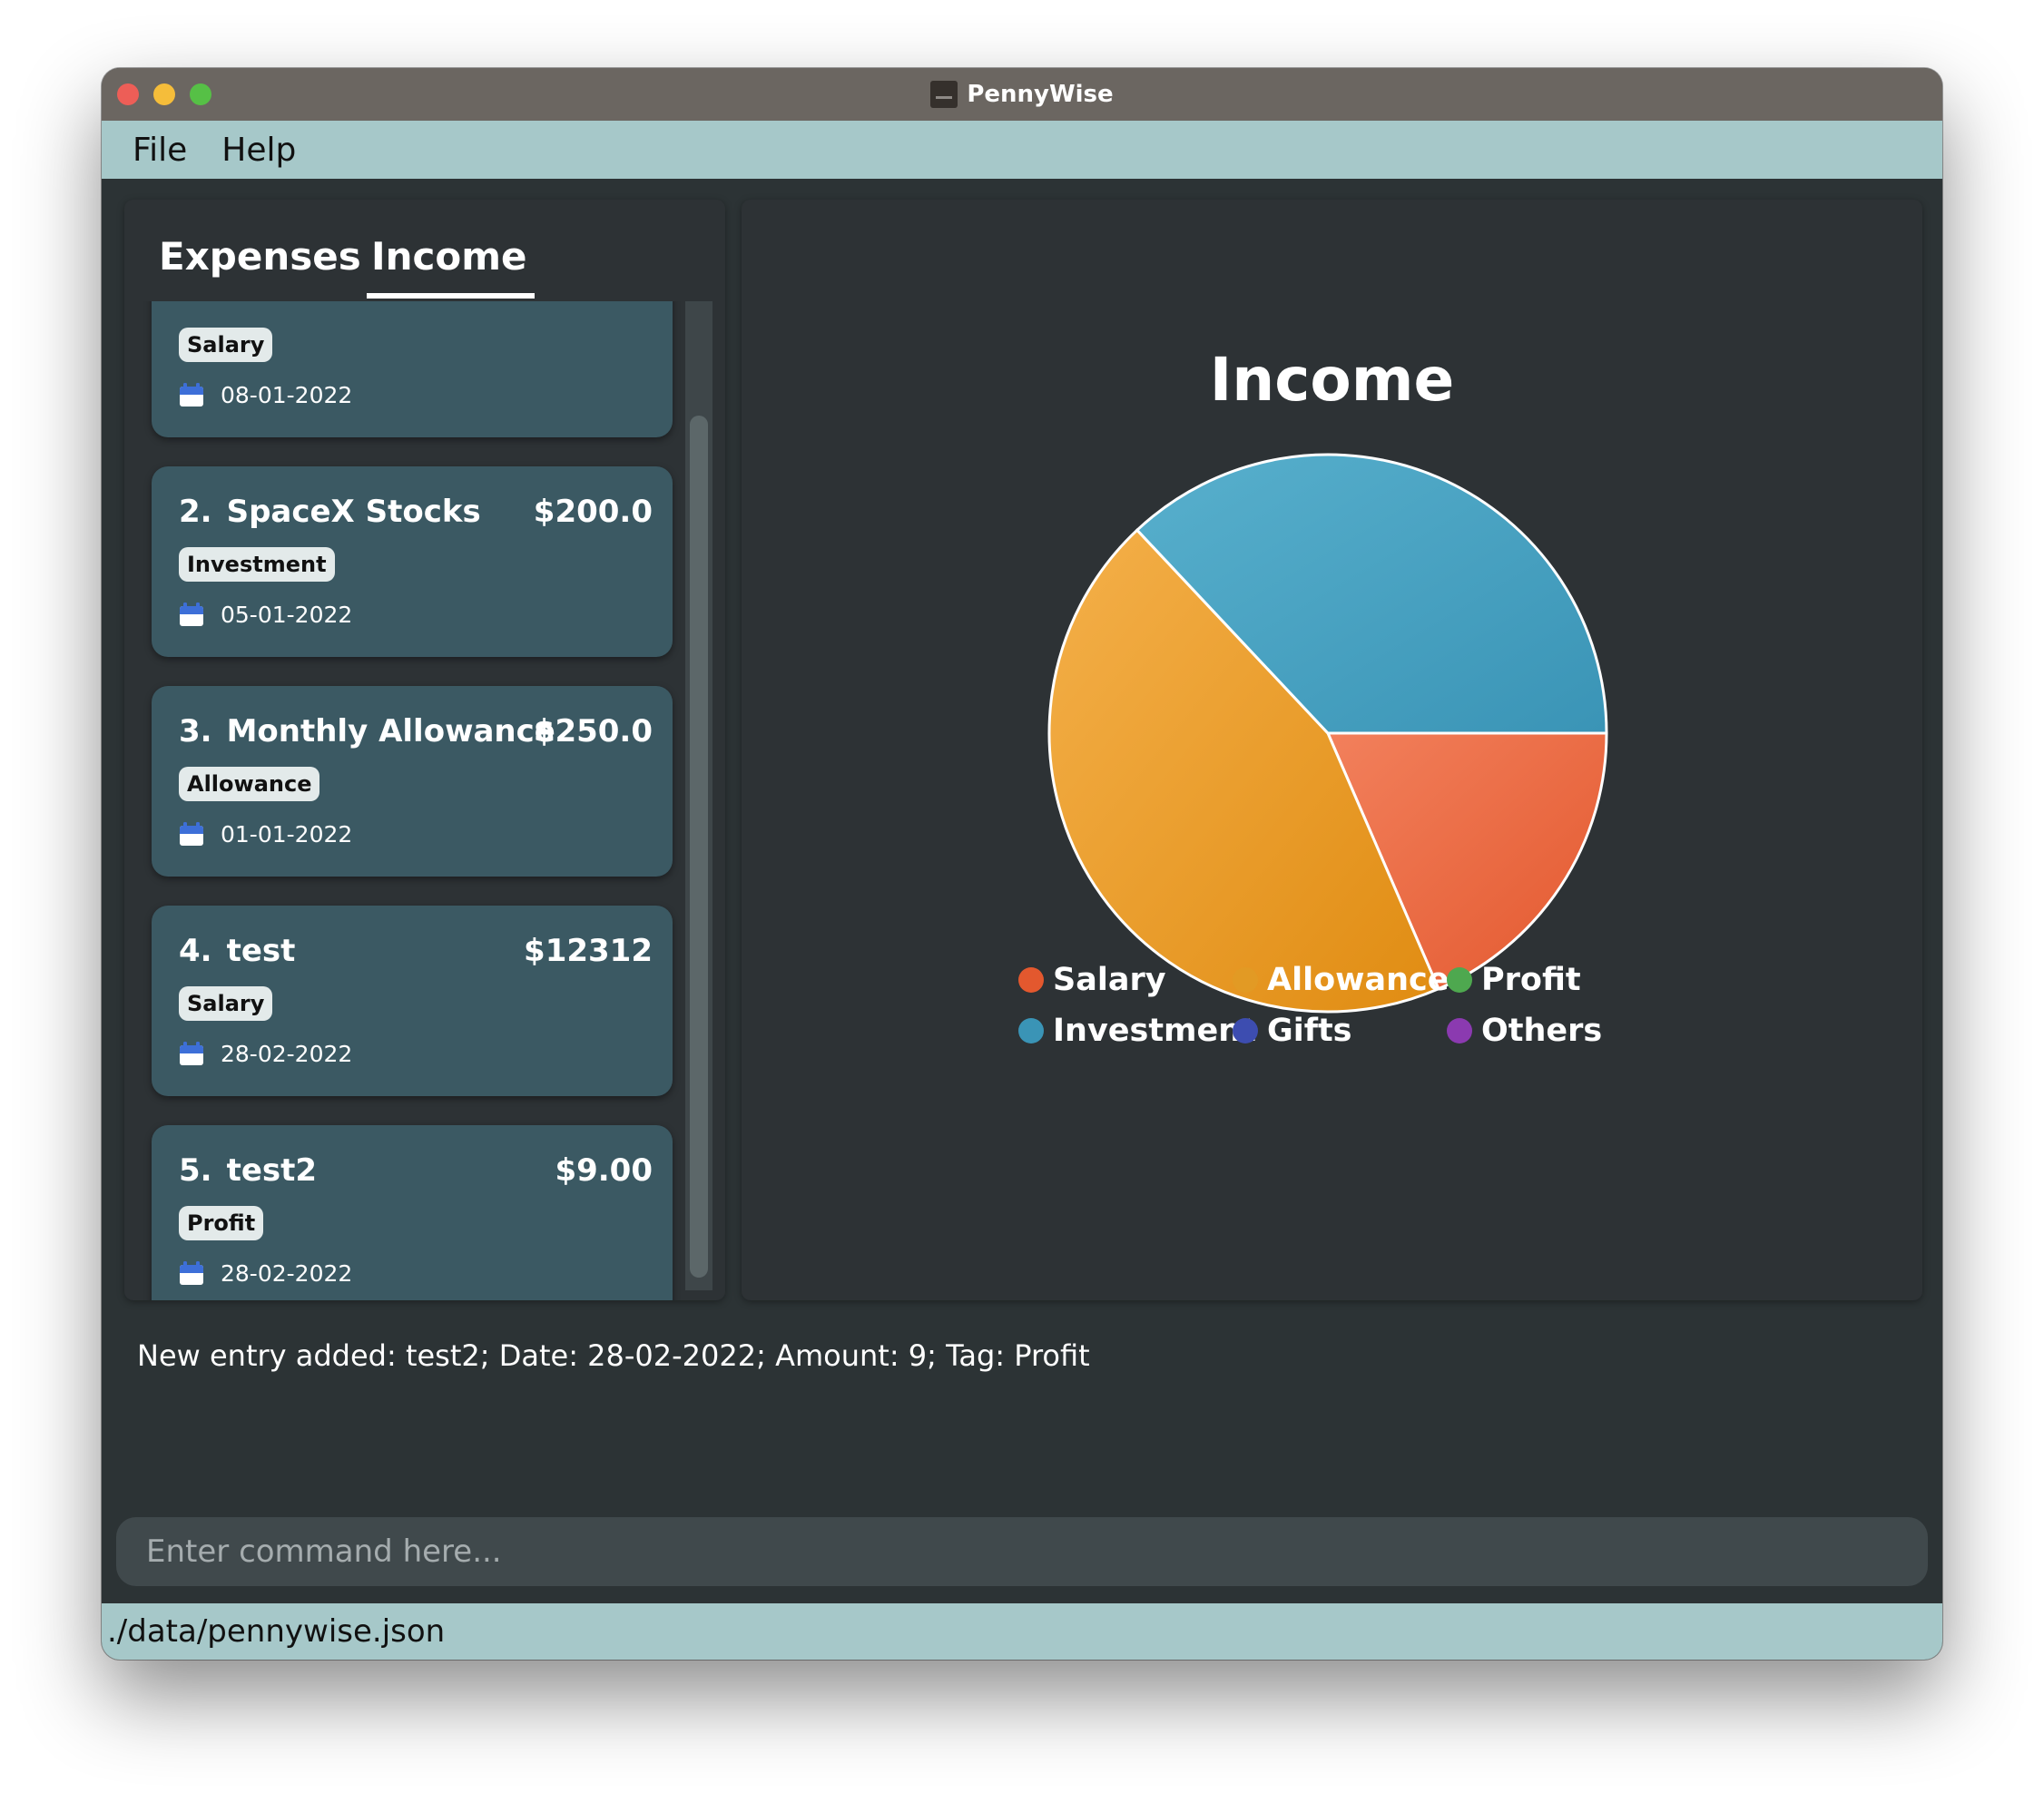 The image size is (2044, 1793). Describe the element at coordinates (593, 731) in the screenshot. I see `entry-amount: $250.0` at that location.